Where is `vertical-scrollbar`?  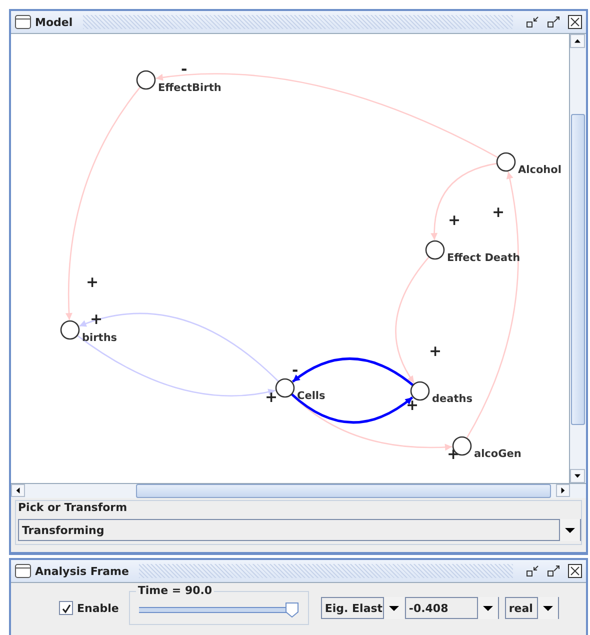
vertical-scrollbar is located at coordinates (577, 258).